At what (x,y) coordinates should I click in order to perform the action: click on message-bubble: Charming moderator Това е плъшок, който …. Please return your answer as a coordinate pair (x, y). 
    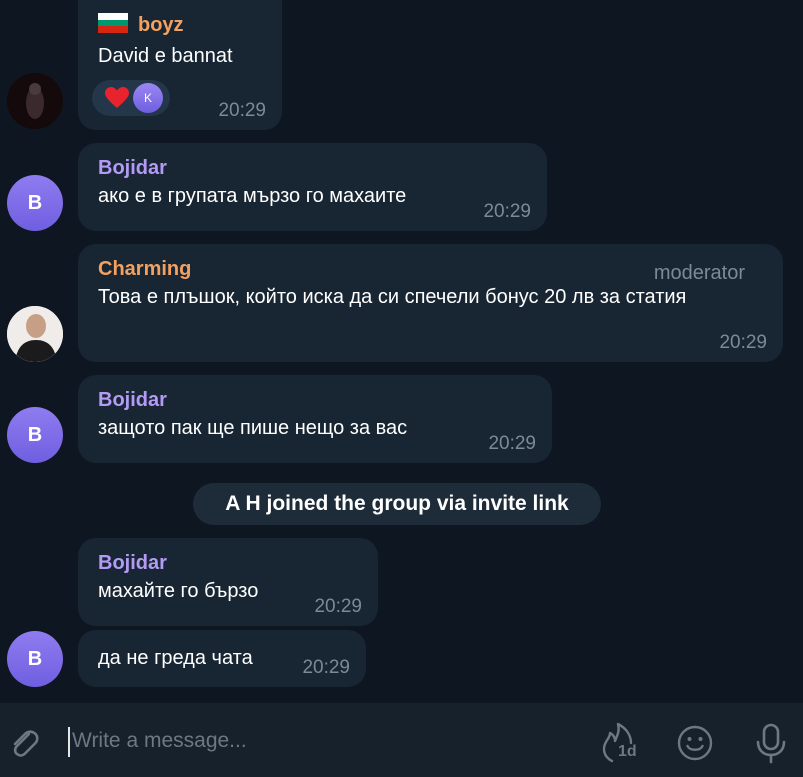
    Looking at the image, I should click on (430, 303).